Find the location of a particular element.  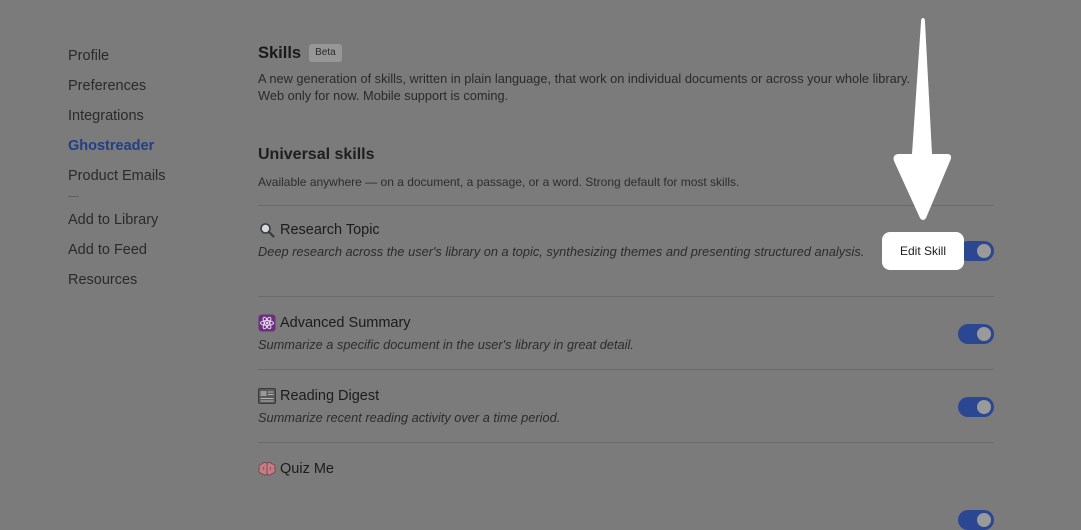

magnifying-glass-icon is located at coordinates (267, 230).